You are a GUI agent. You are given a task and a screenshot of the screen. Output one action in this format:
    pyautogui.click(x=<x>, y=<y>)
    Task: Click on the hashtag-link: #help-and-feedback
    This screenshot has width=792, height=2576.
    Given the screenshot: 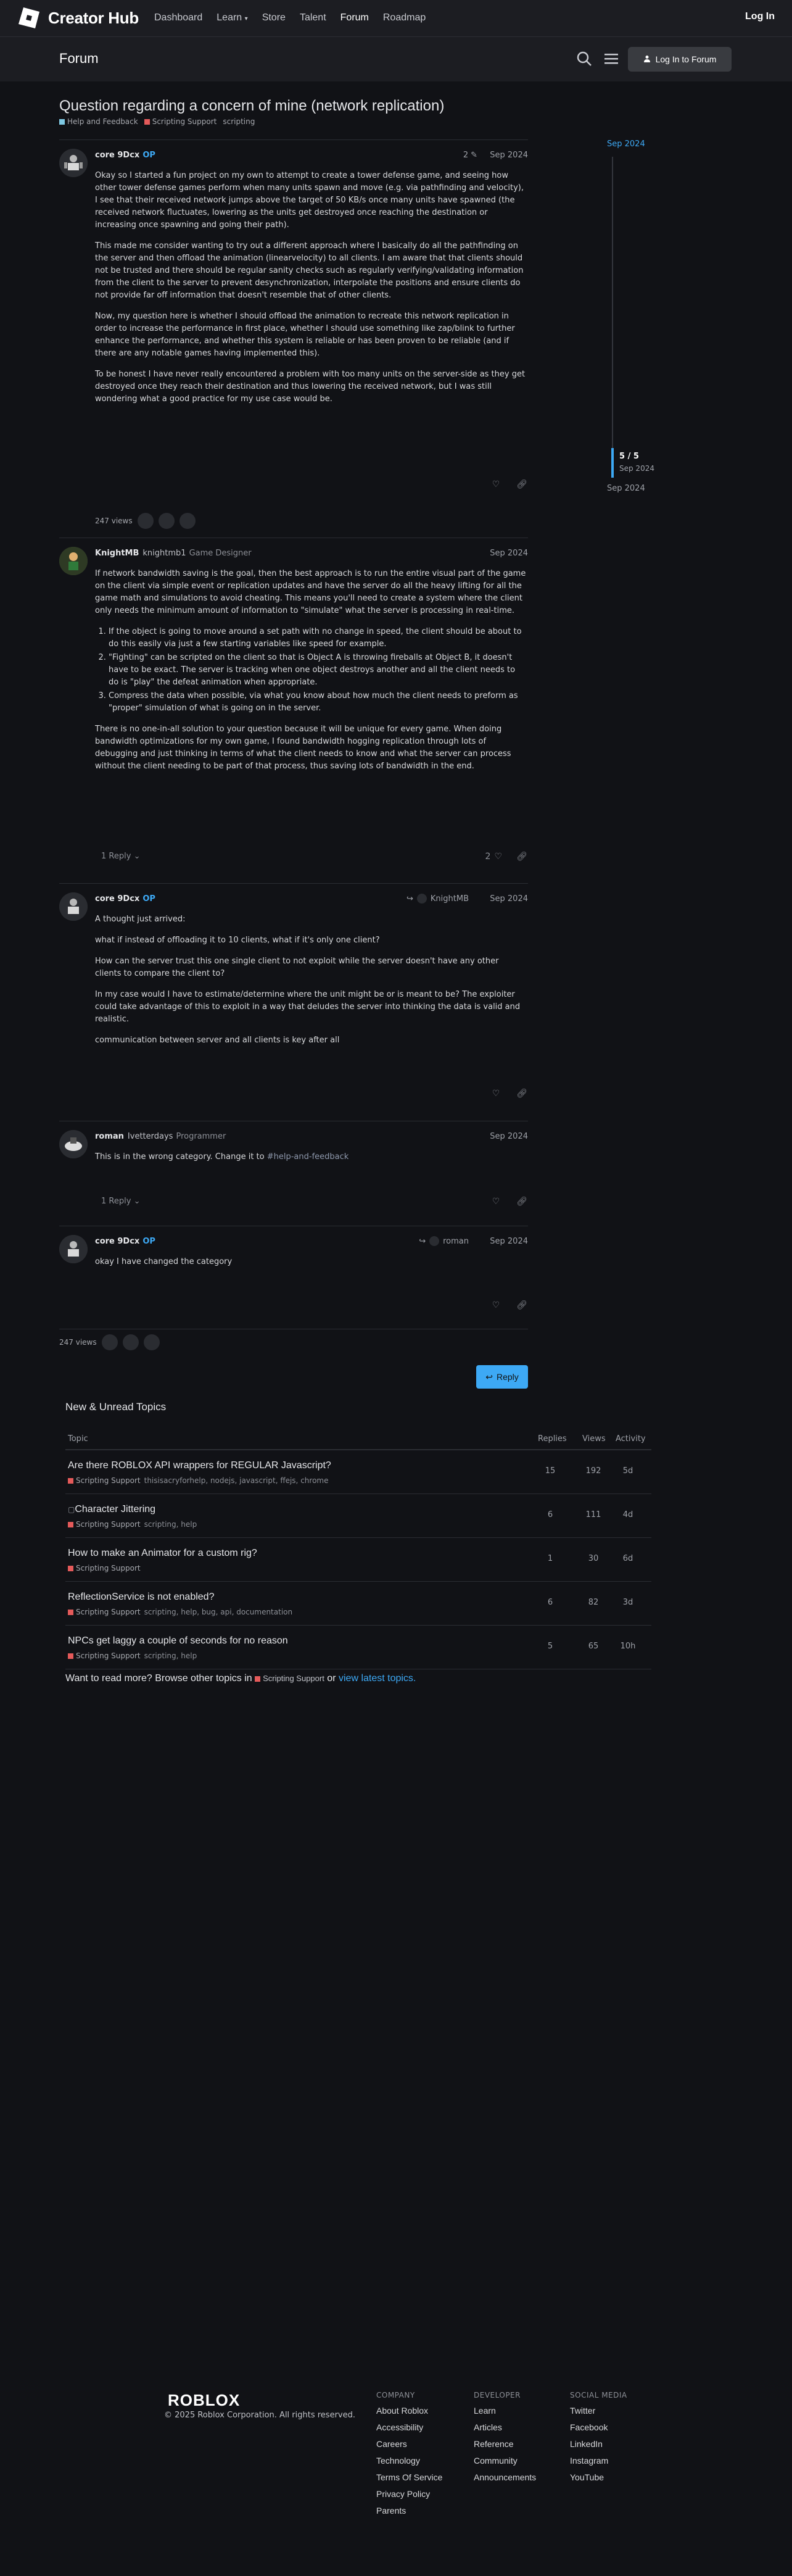 What is the action you would take?
    pyautogui.click(x=308, y=1156)
    